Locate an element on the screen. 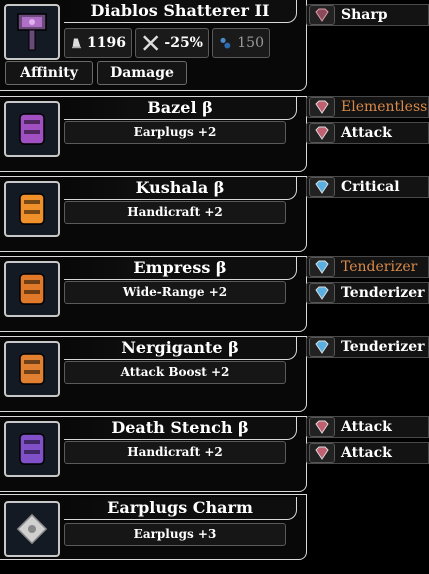 The height and width of the screenshot is (574, 429). attack-icon is located at coordinates (76, 43).